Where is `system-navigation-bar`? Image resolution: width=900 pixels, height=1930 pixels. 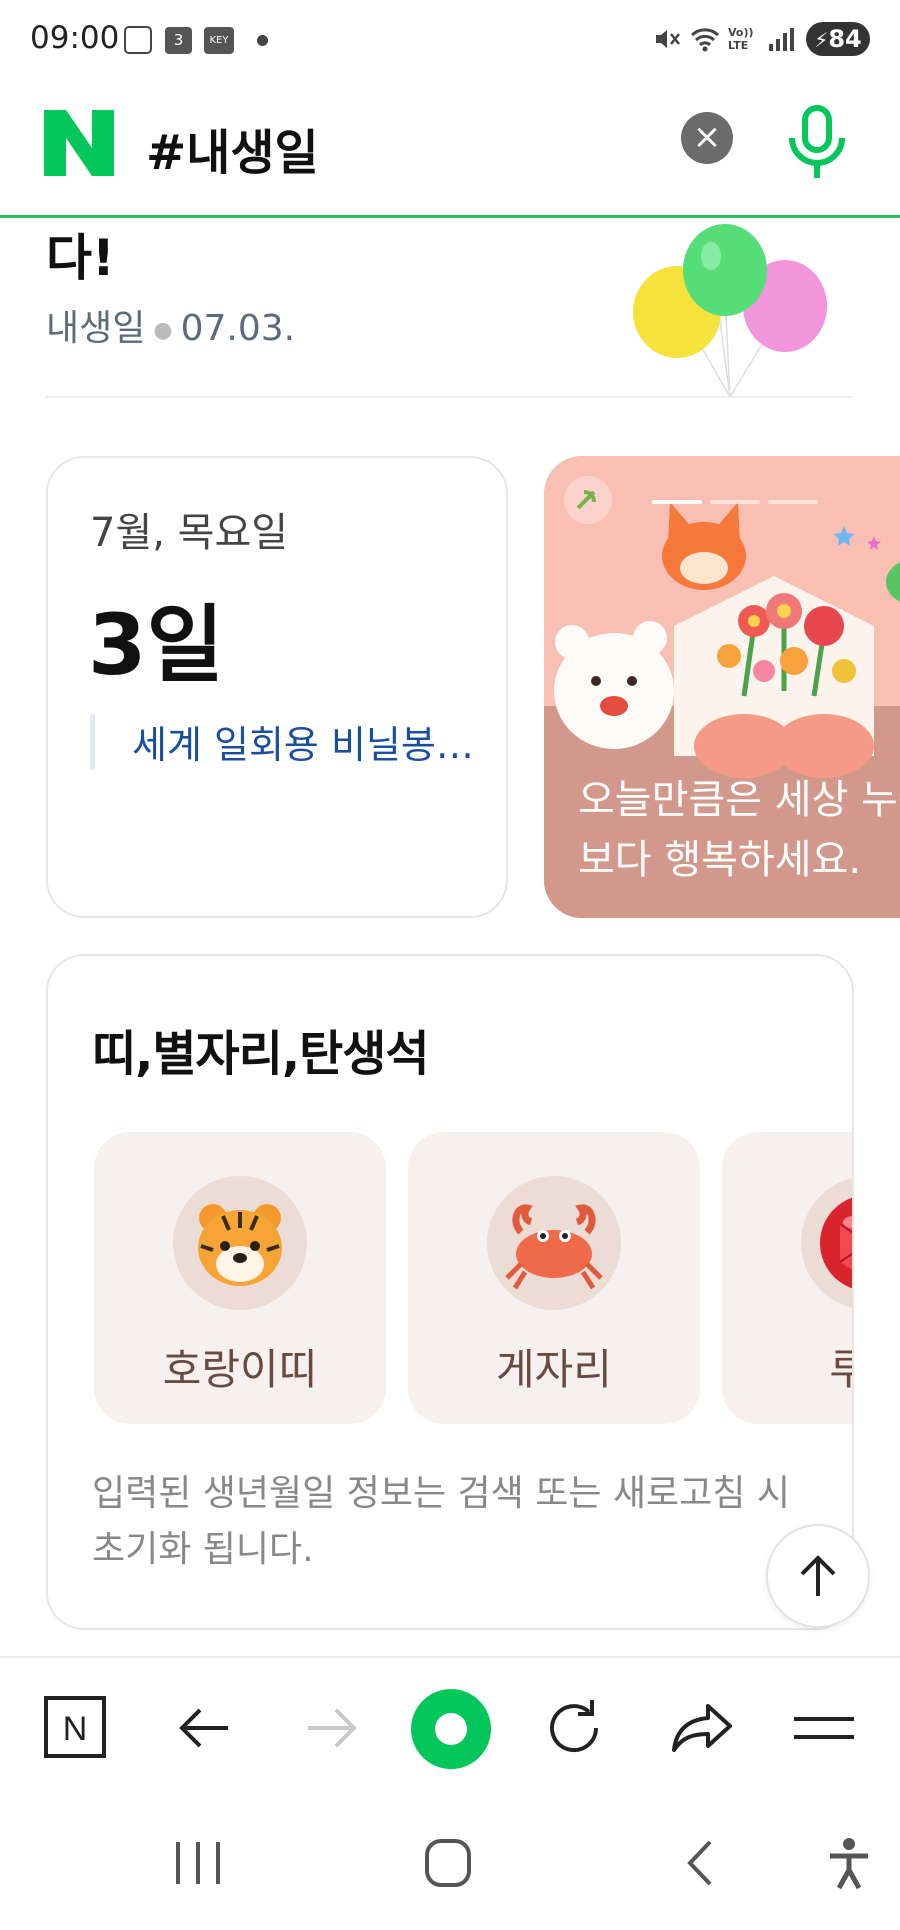
system-navigation-bar is located at coordinates (450, 1863).